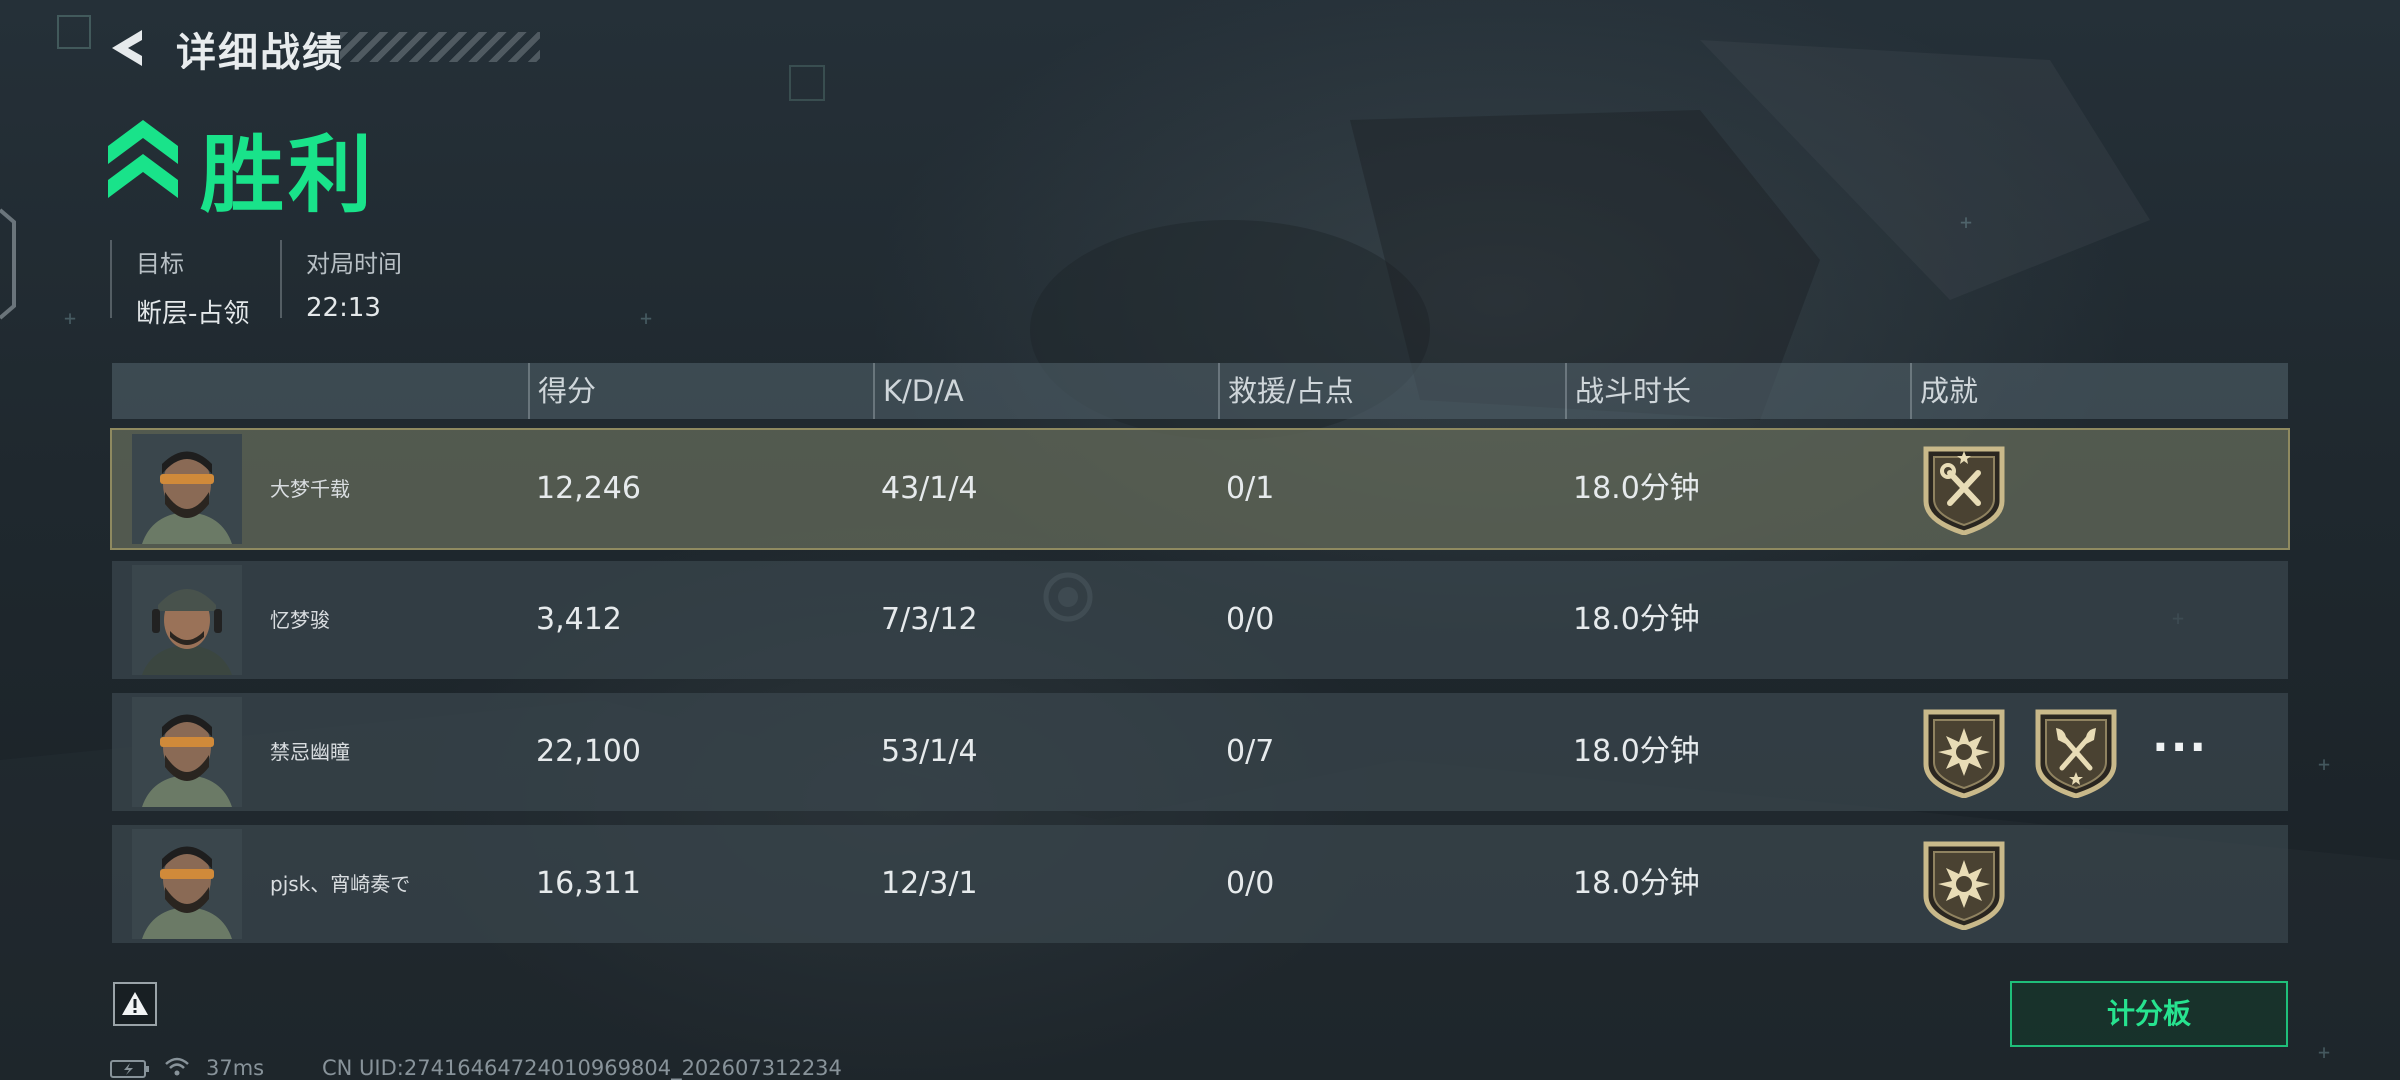 This screenshot has height=1080, width=2400. I want to click on table-header: 得分 K/D/A 救援/占点 战斗时长 成就, so click(1200, 391).